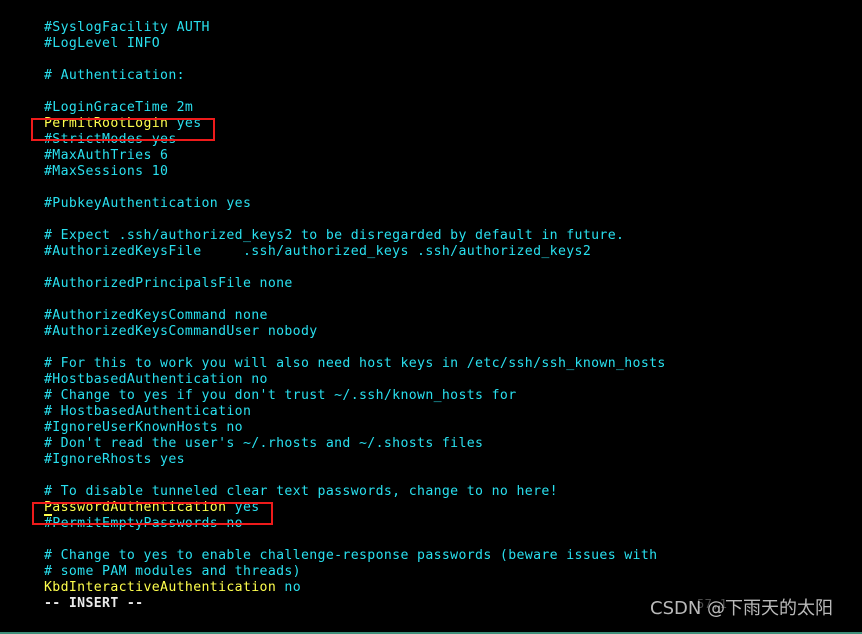 This screenshot has width=862, height=634. What do you see at coordinates (160, 587) in the screenshot?
I see `config-directive-key: KbdInteractiveAuthentication` at bounding box center [160, 587].